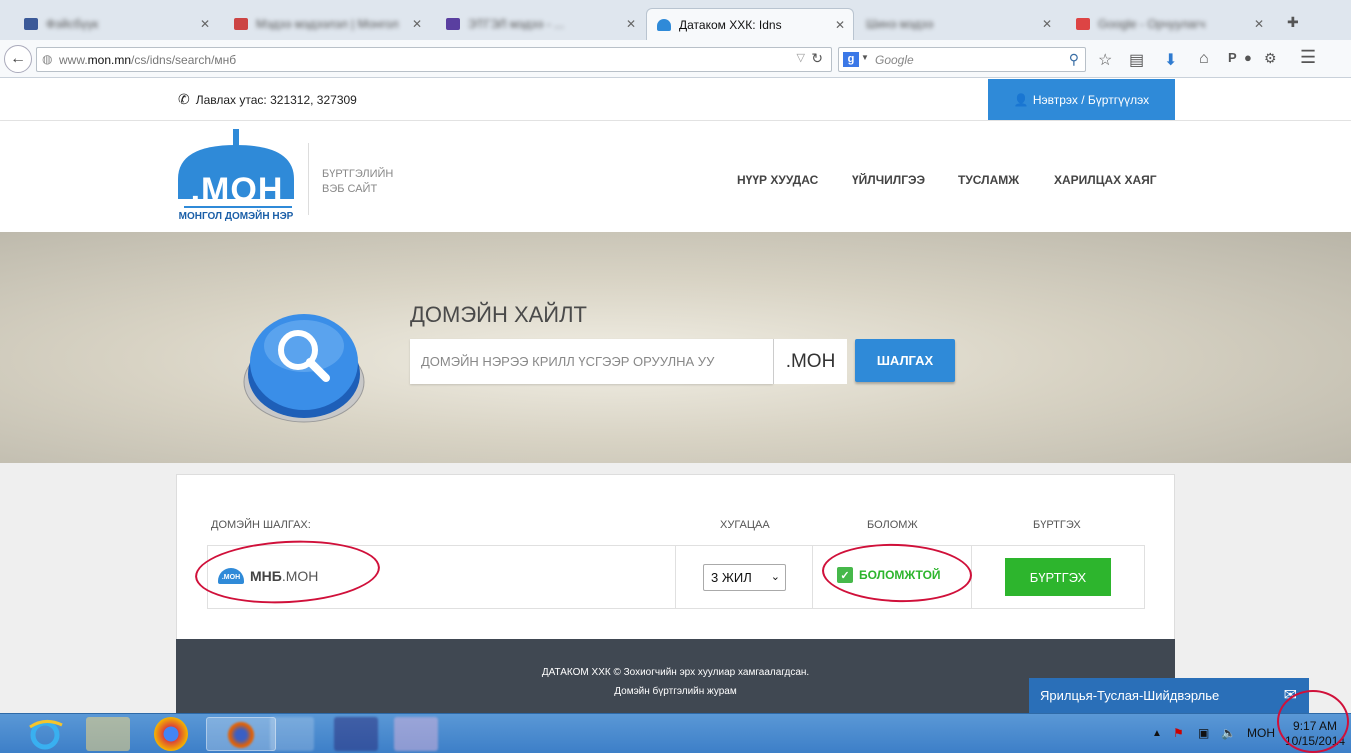 The height and width of the screenshot is (756, 1351). What do you see at coordinates (1021, 99) in the screenshot?
I see `user-icon: 👤` at bounding box center [1021, 99].